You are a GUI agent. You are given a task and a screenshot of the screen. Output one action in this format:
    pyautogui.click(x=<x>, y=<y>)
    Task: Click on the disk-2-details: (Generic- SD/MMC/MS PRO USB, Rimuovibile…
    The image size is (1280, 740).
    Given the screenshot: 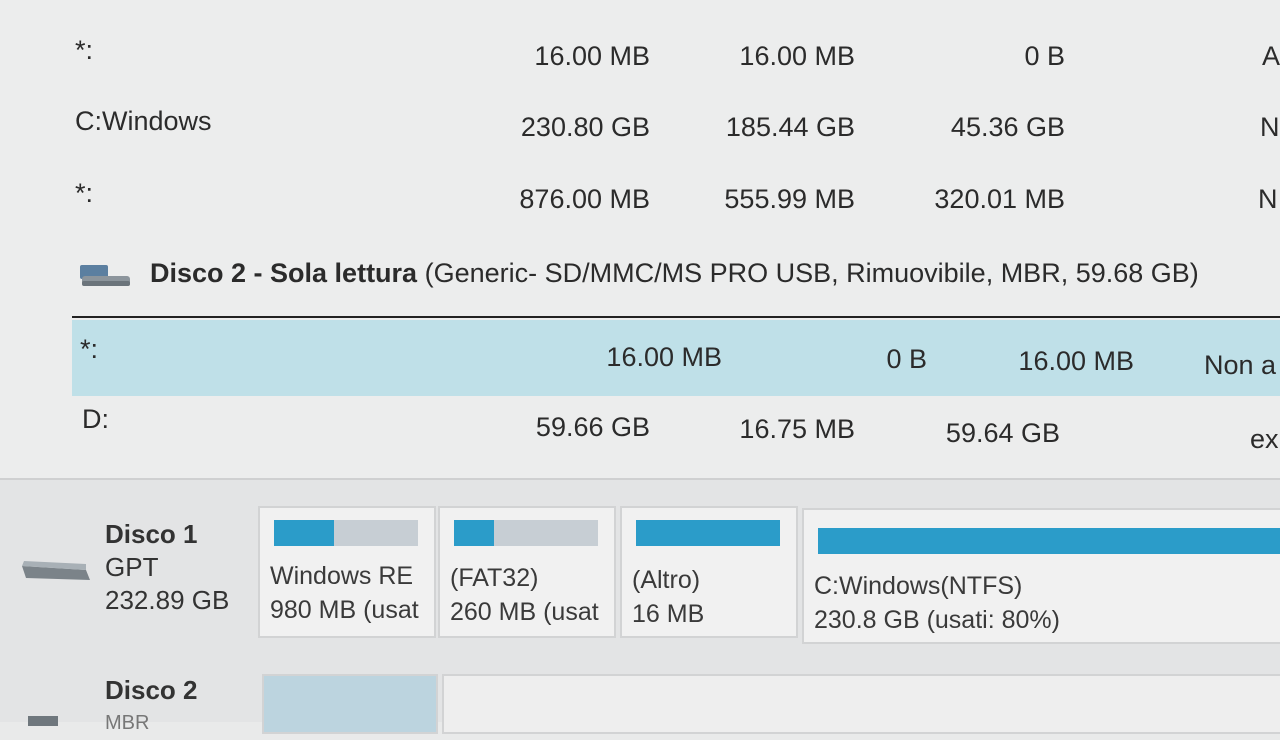 What is the action you would take?
    pyautogui.click(x=811, y=273)
    